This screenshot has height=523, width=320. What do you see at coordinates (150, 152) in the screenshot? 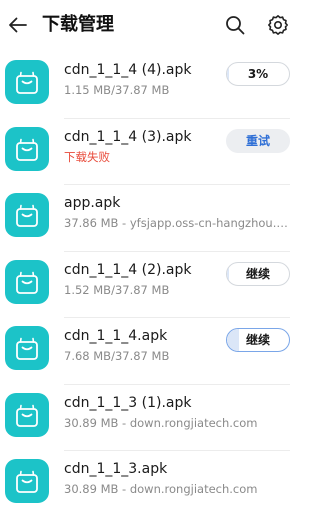
I see `download-item: cdn_1_1_4 (3).apk 下载失败 重试` at bounding box center [150, 152].